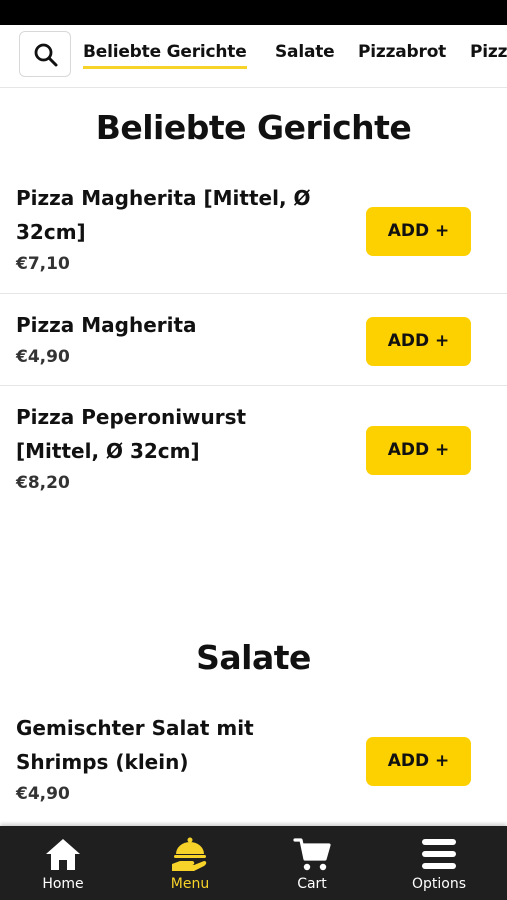 The height and width of the screenshot is (900, 507). Describe the element at coordinates (439, 854) in the screenshot. I see `hamburger-icon` at that location.